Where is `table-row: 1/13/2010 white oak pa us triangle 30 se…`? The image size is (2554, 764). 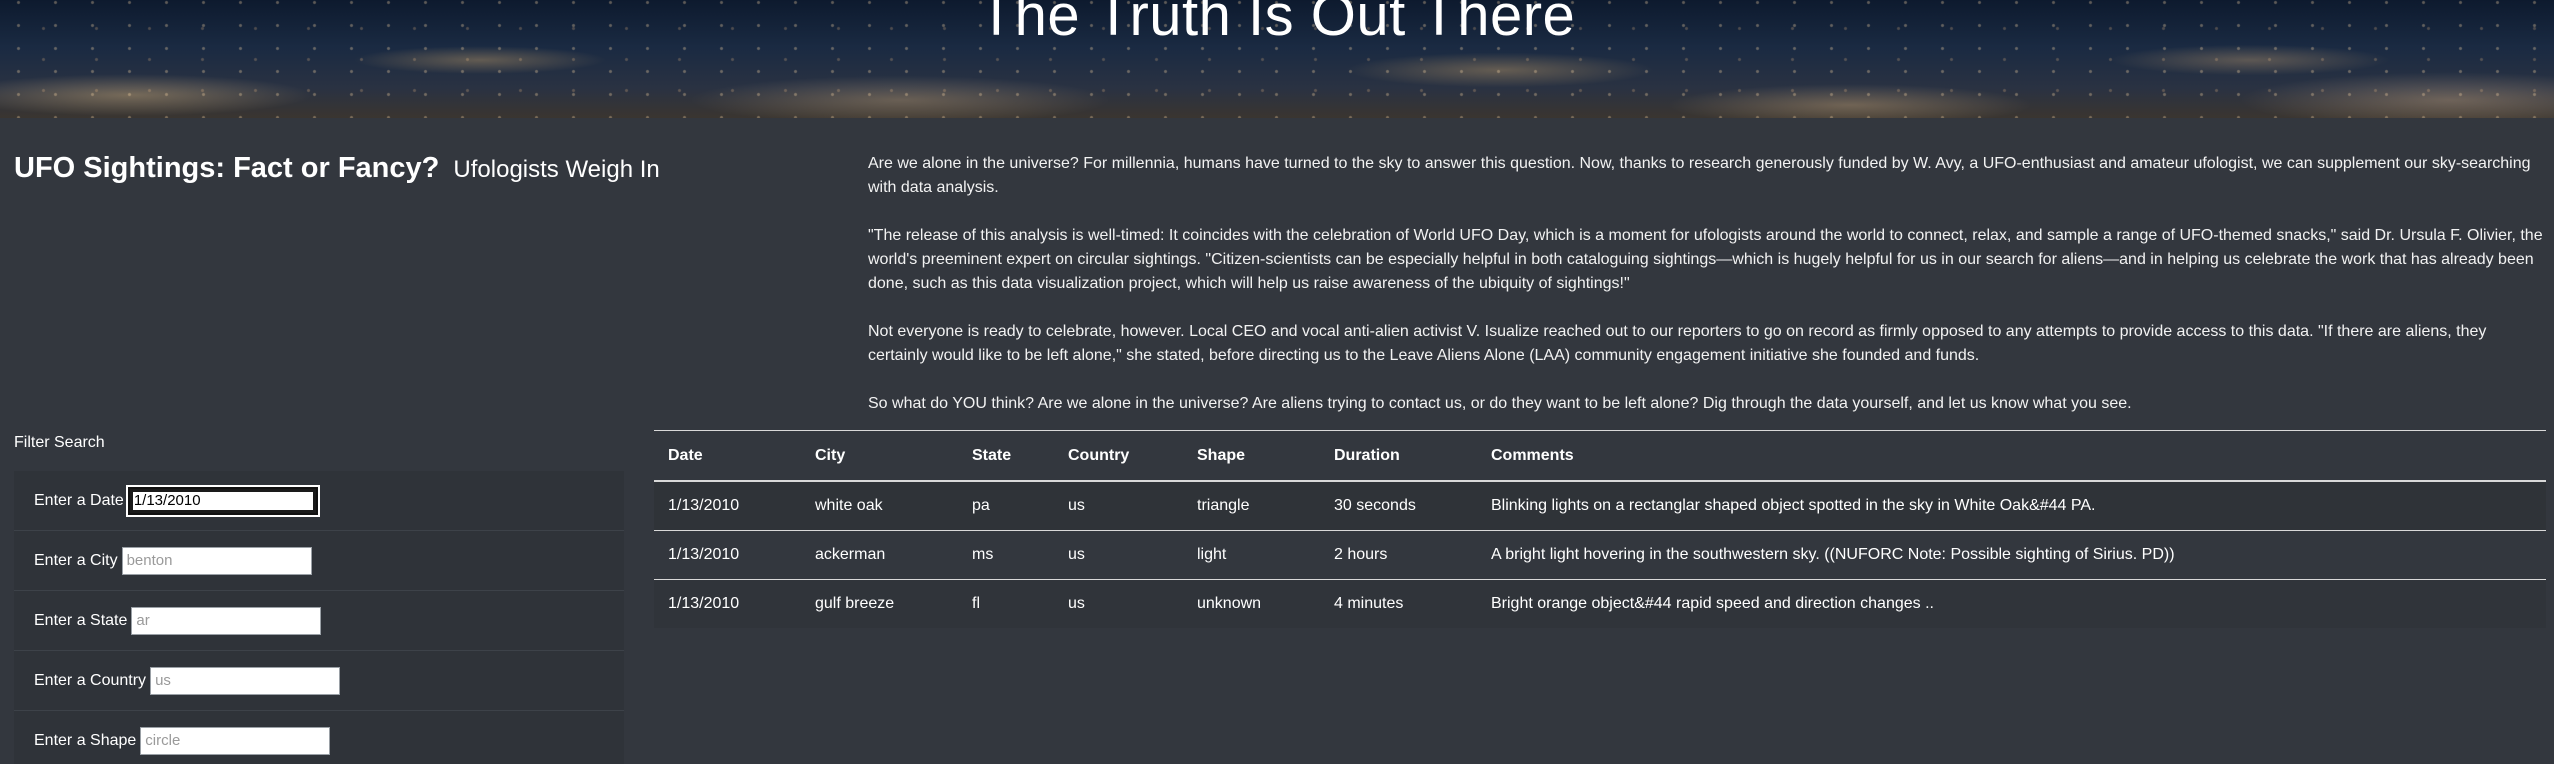
table-row: 1/13/2010 white oak pa us triangle 30 se… is located at coordinates (1600, 506).